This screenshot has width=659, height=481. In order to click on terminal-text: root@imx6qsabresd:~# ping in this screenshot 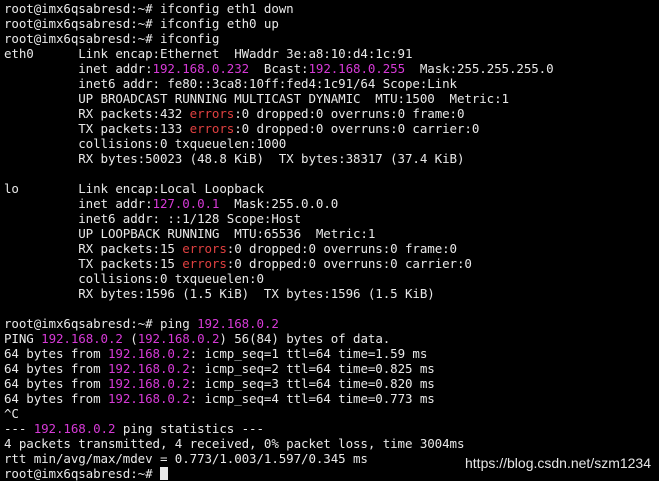, I will do `click(101, 323)`.